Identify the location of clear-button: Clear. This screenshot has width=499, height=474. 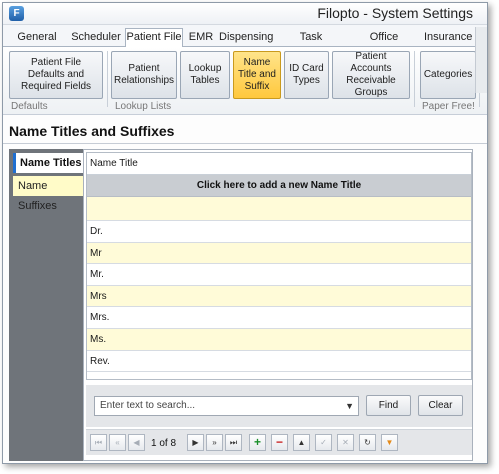
(440, 405).